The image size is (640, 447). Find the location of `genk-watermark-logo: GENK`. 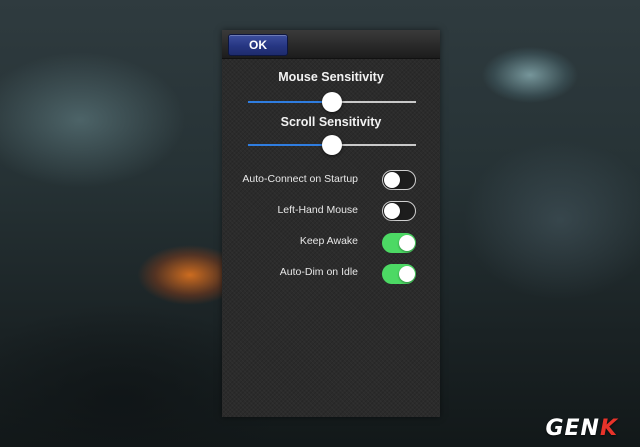

genk-watermark-logo: GENK is located at coordinates (581, 428).